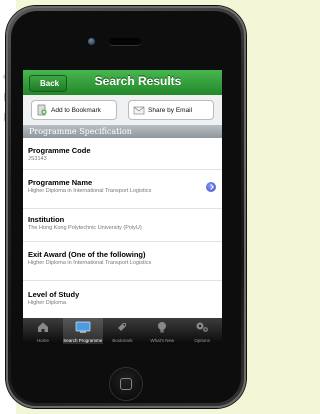 The height and width of the screenshot is (414, 320). I want to click on tab-label: Search Programme, so click(83, 340).